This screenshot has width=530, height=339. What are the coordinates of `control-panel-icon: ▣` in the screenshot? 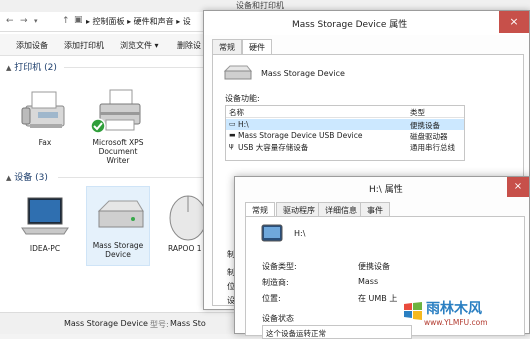 It's located at (78, 20).